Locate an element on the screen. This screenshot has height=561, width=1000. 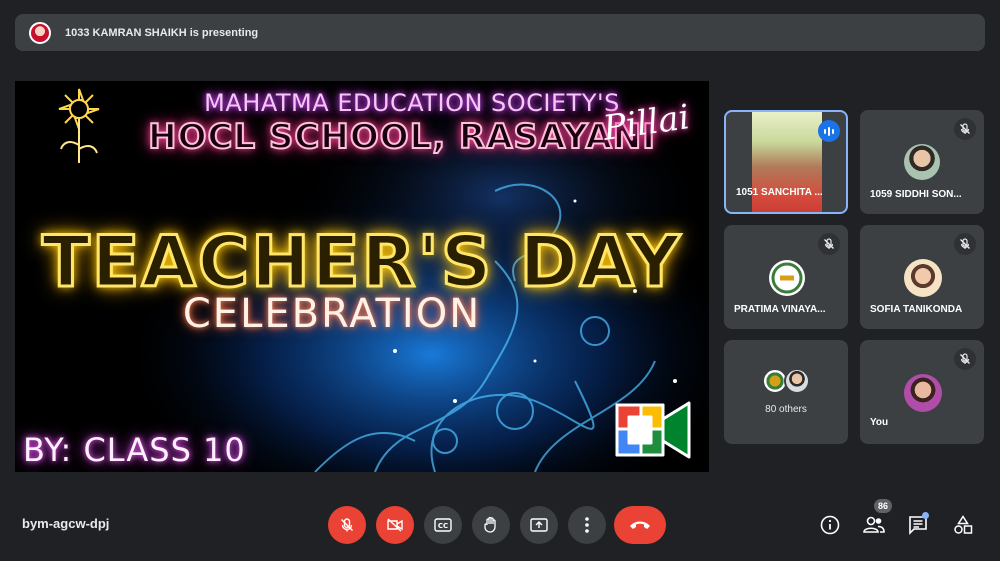
presenting-banner: 1033 KAMRAN SHAIKH is presenting is located at coordinates (500, 32).